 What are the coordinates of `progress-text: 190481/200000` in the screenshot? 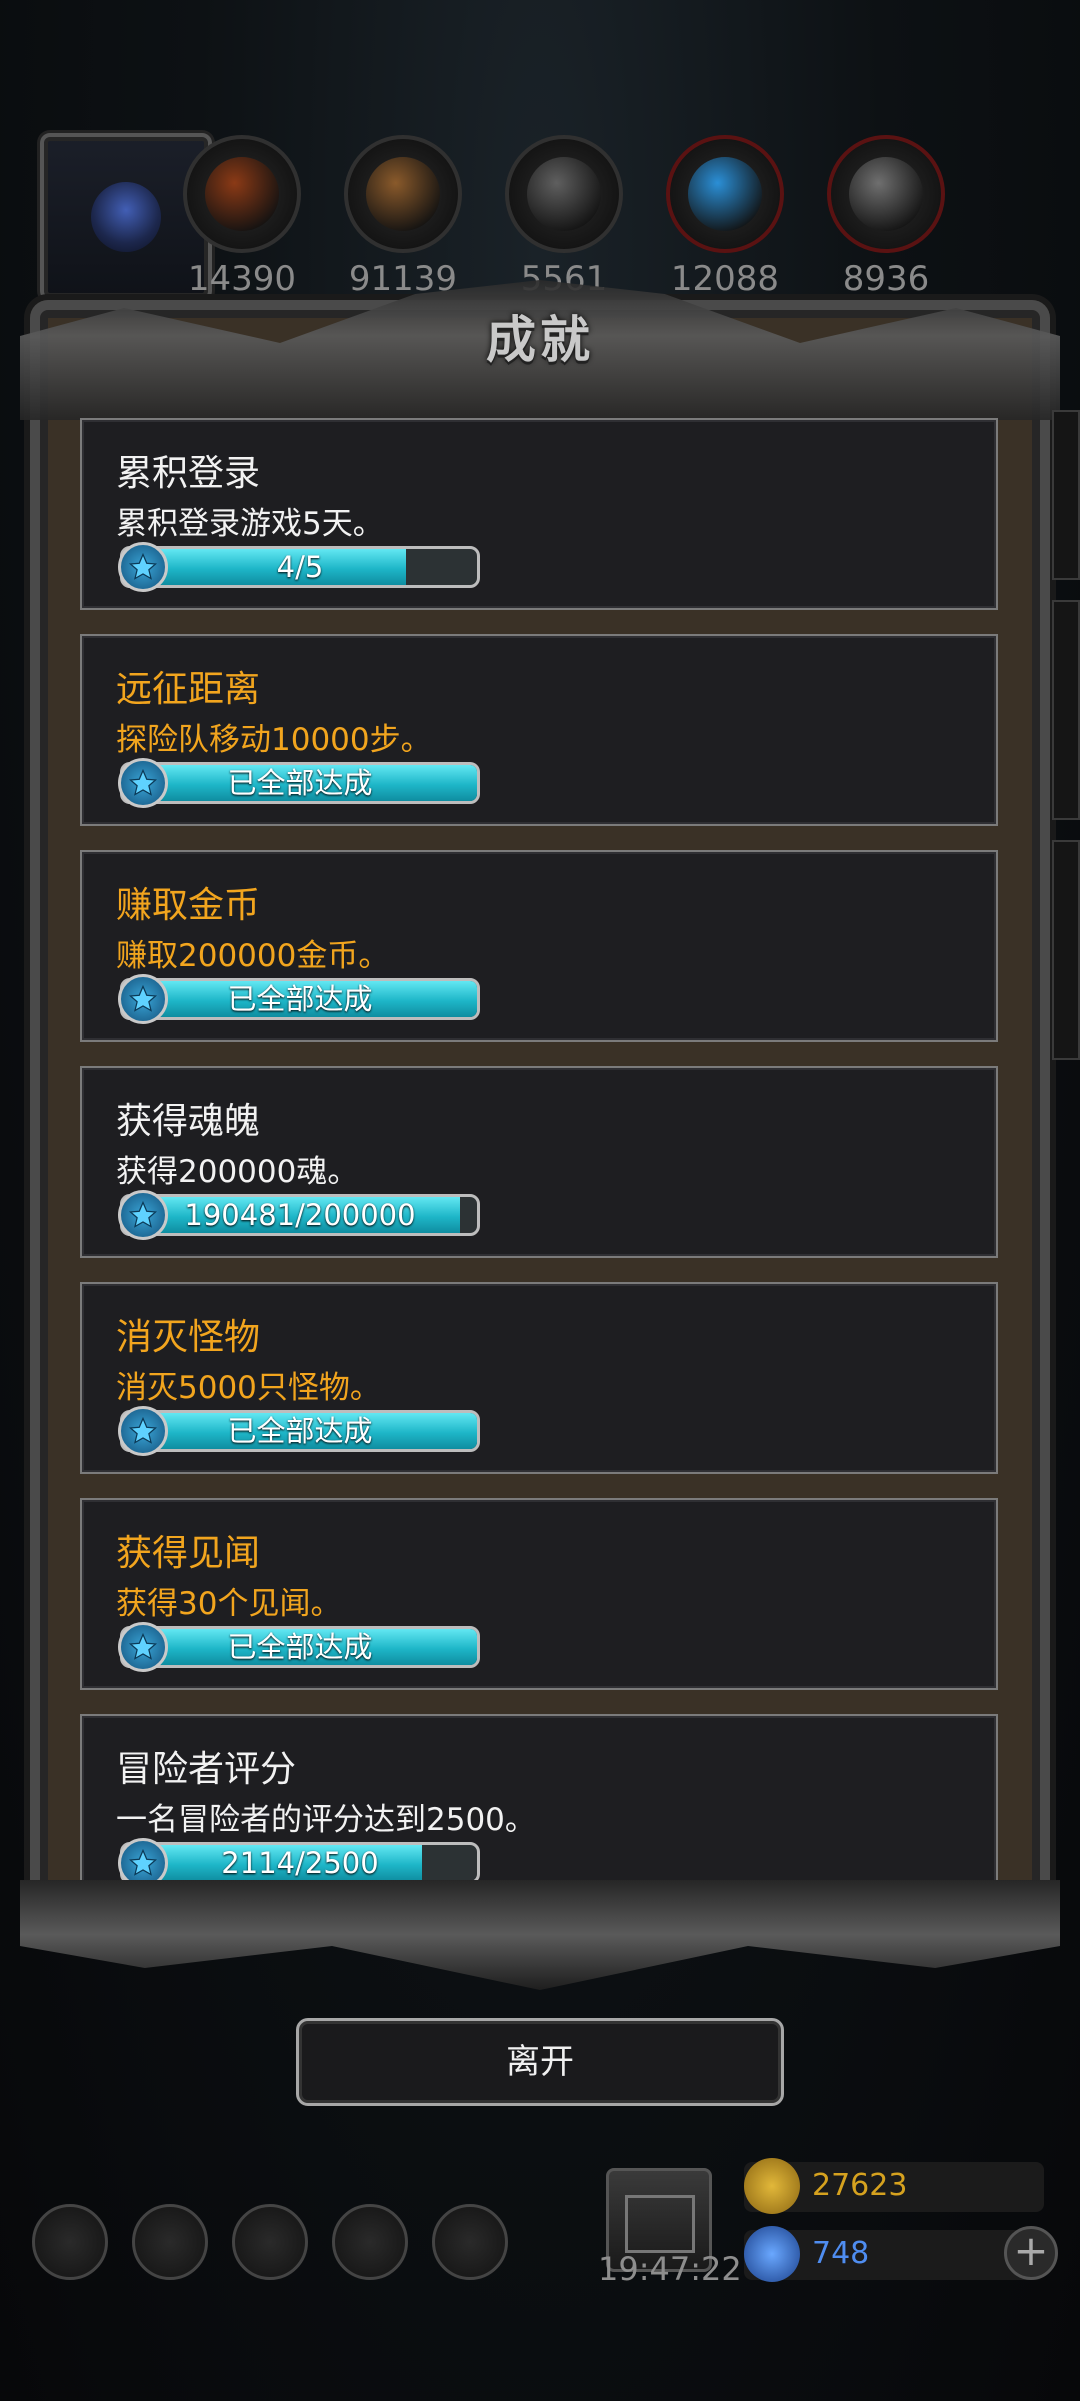 It's located at (300, 1215).